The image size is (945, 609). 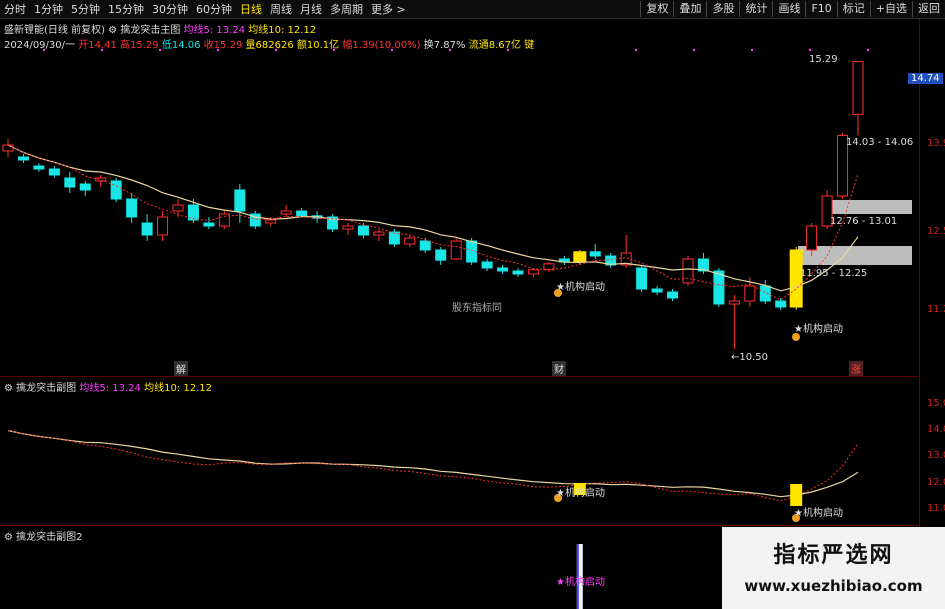 I want to click on event-marker-jie: 解, so click(x=181, y=368).